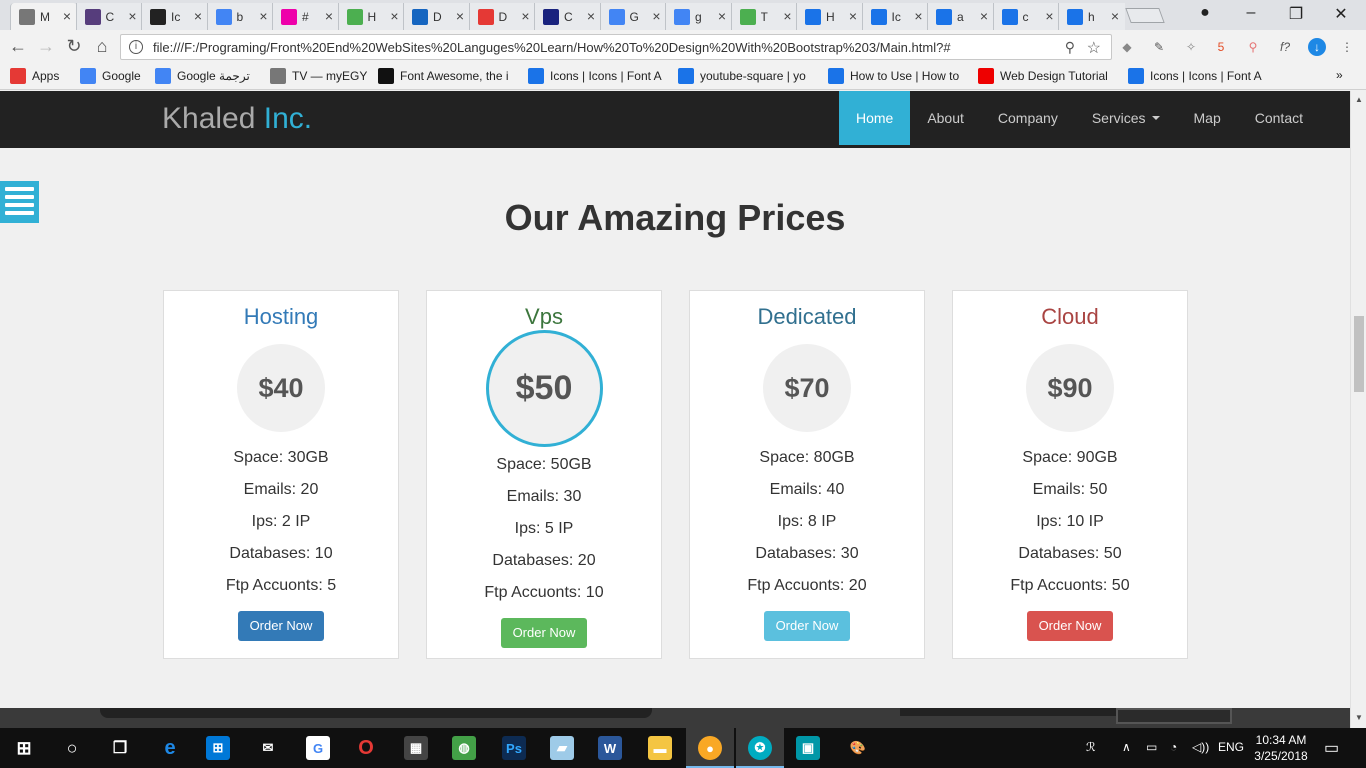  I want to click on zoom-icon: ⚲, so click(1070, 47).